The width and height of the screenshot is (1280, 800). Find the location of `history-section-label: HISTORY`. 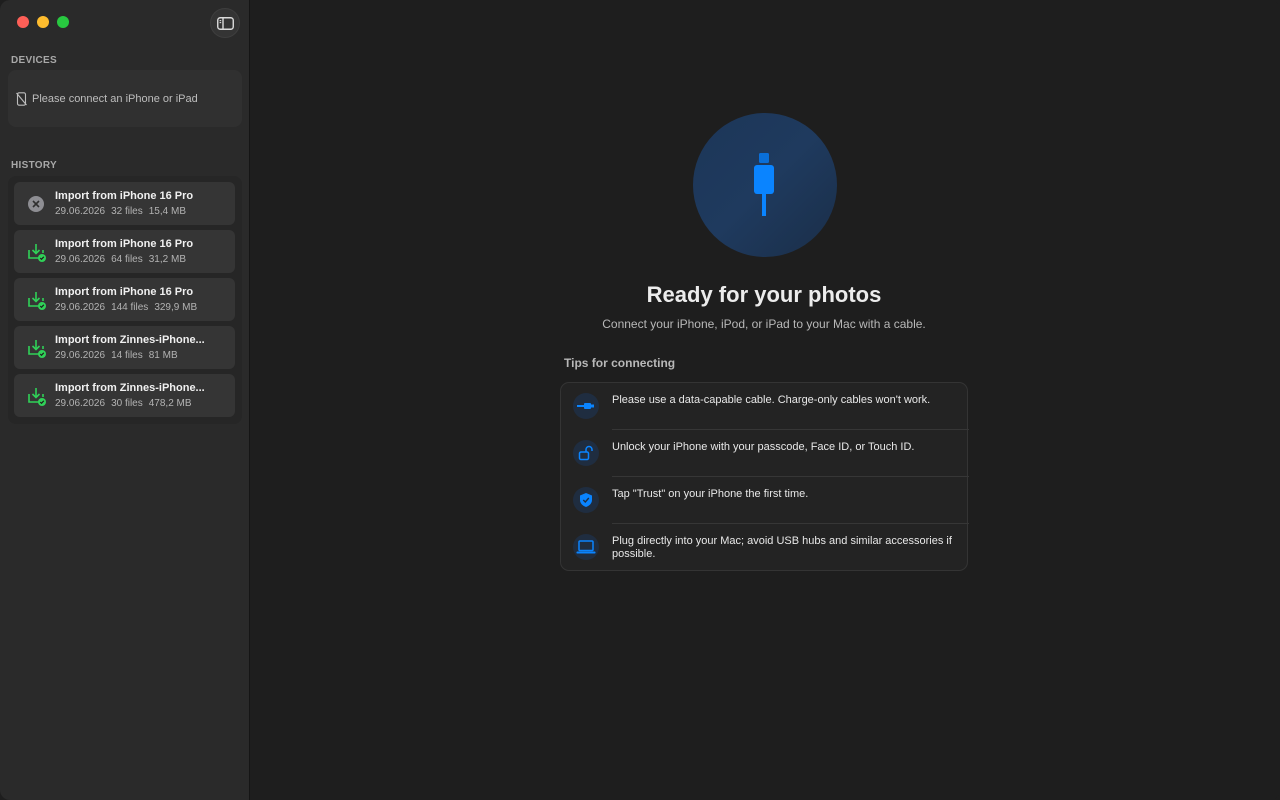

history-section-label: HISTORY is located at coordinates (34, 165).